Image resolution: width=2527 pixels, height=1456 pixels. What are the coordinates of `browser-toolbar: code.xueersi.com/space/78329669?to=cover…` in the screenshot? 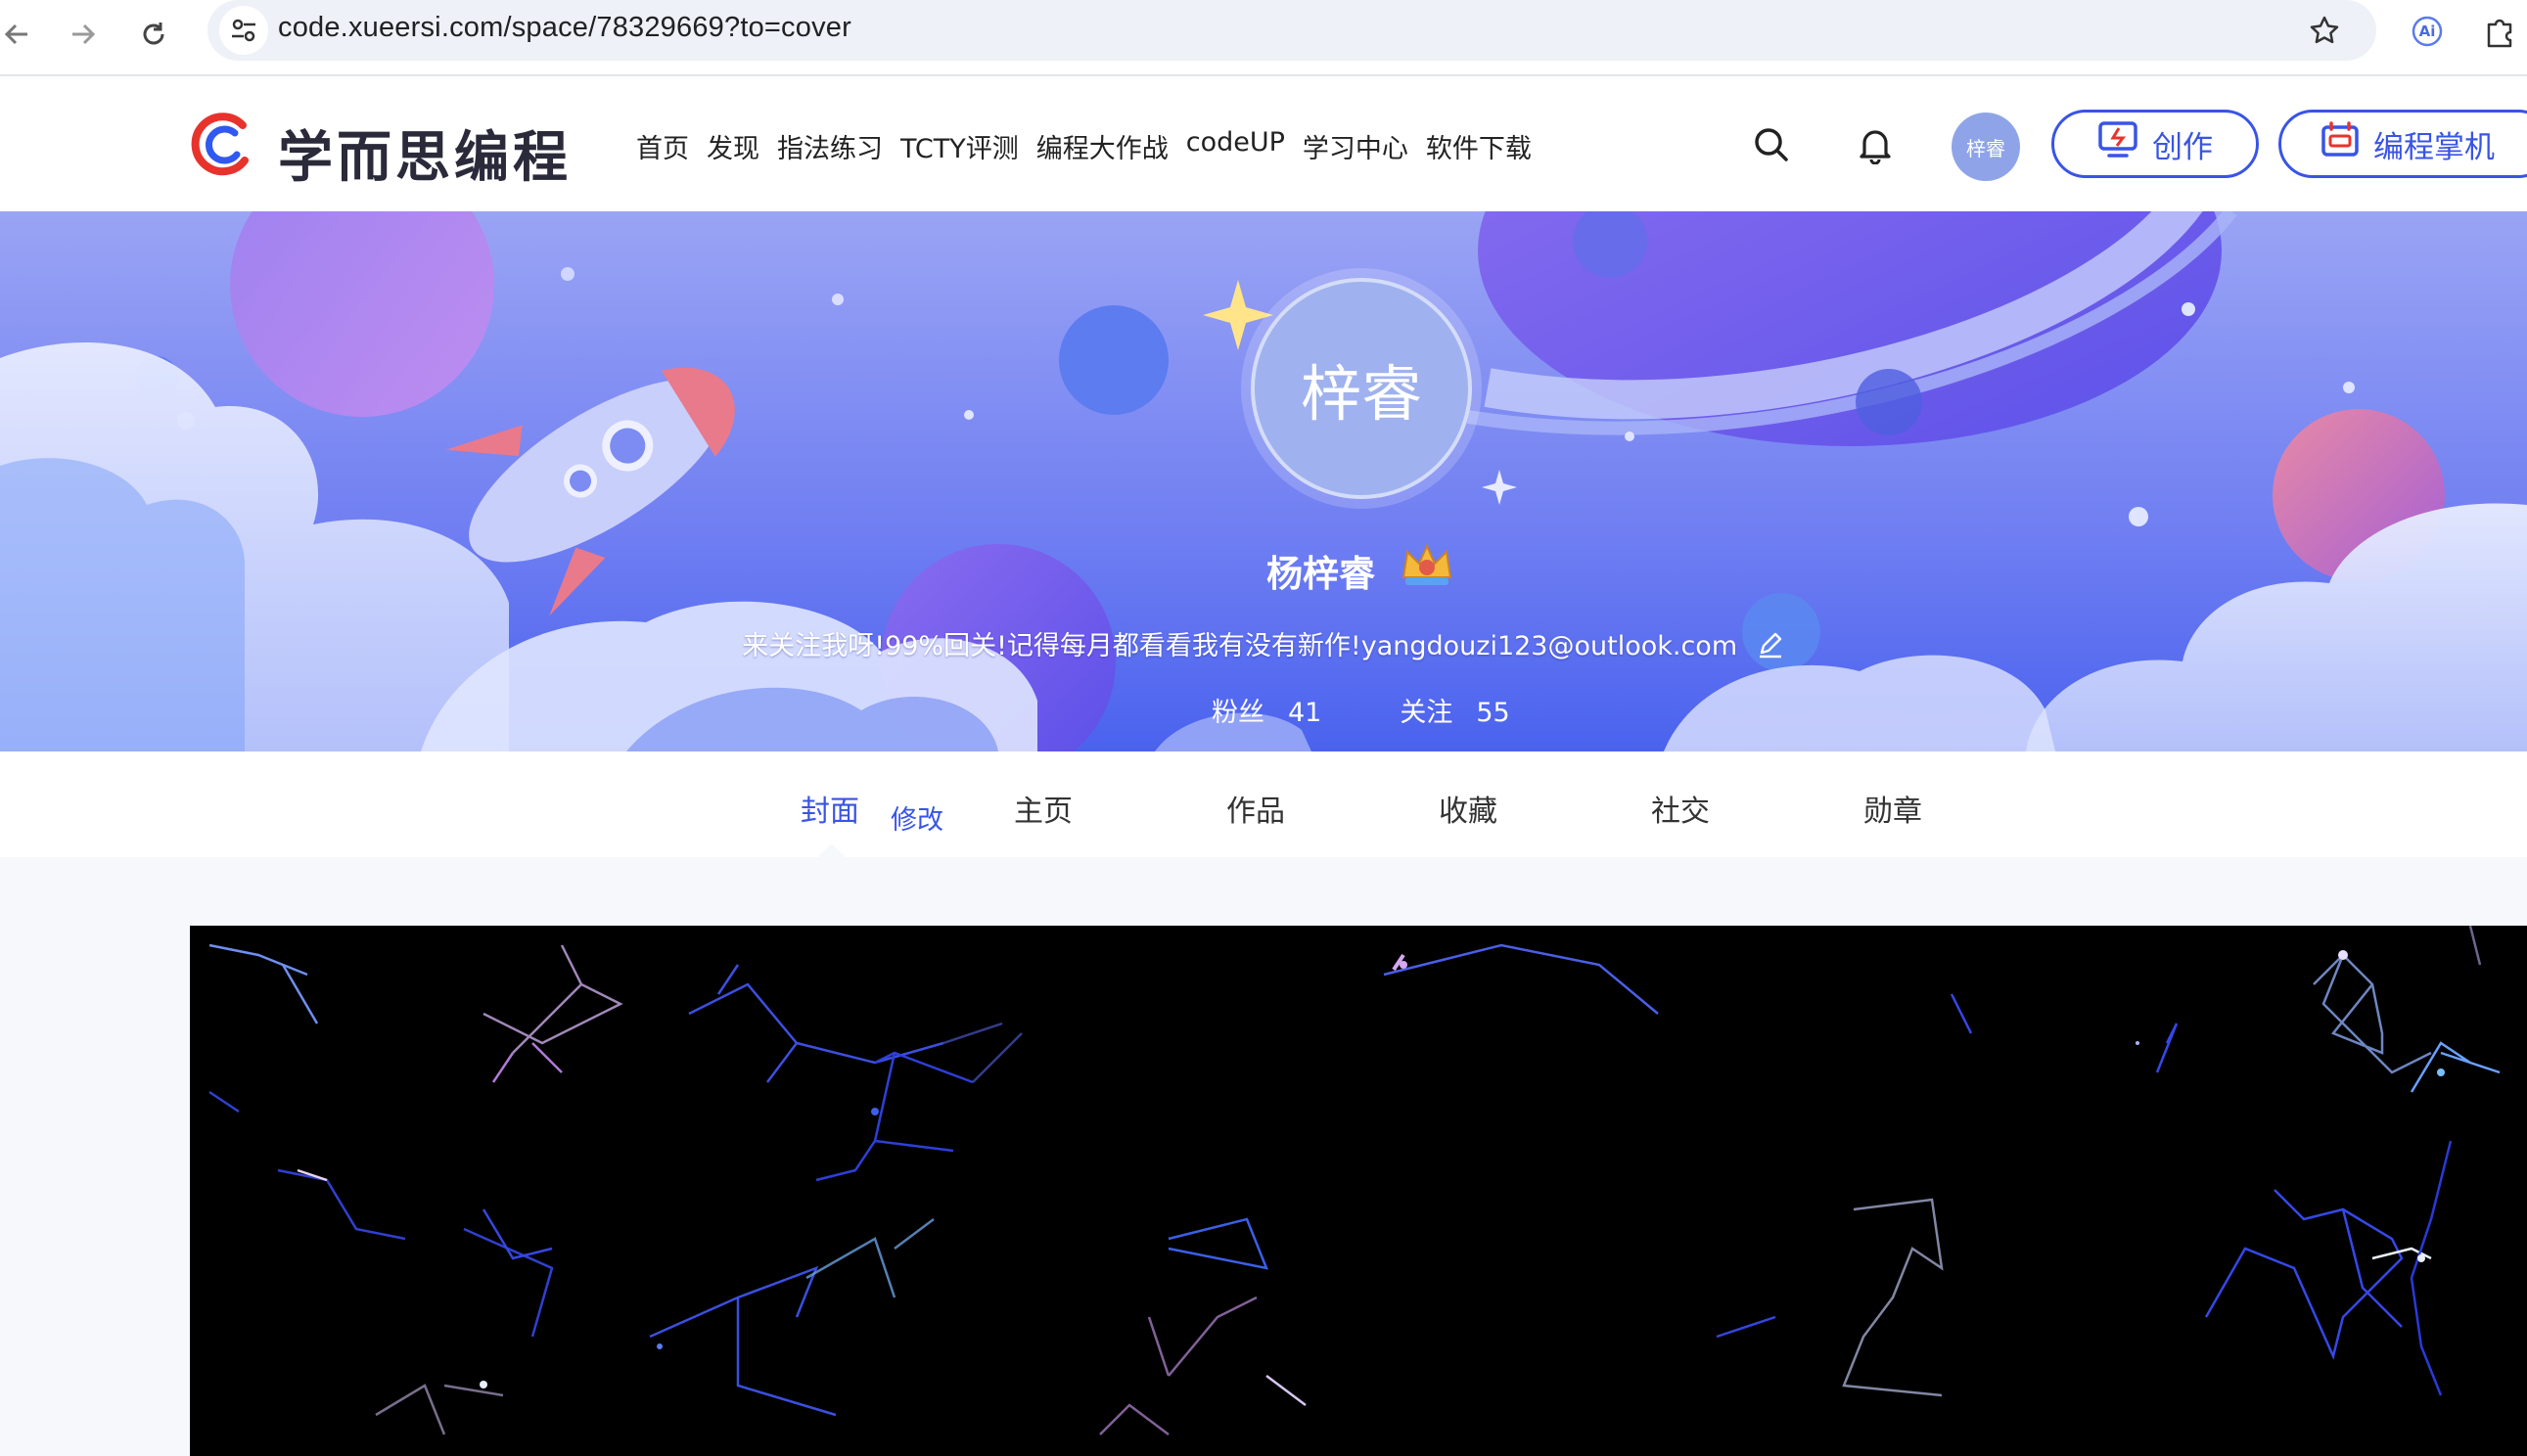 It's located at (1263, 38).